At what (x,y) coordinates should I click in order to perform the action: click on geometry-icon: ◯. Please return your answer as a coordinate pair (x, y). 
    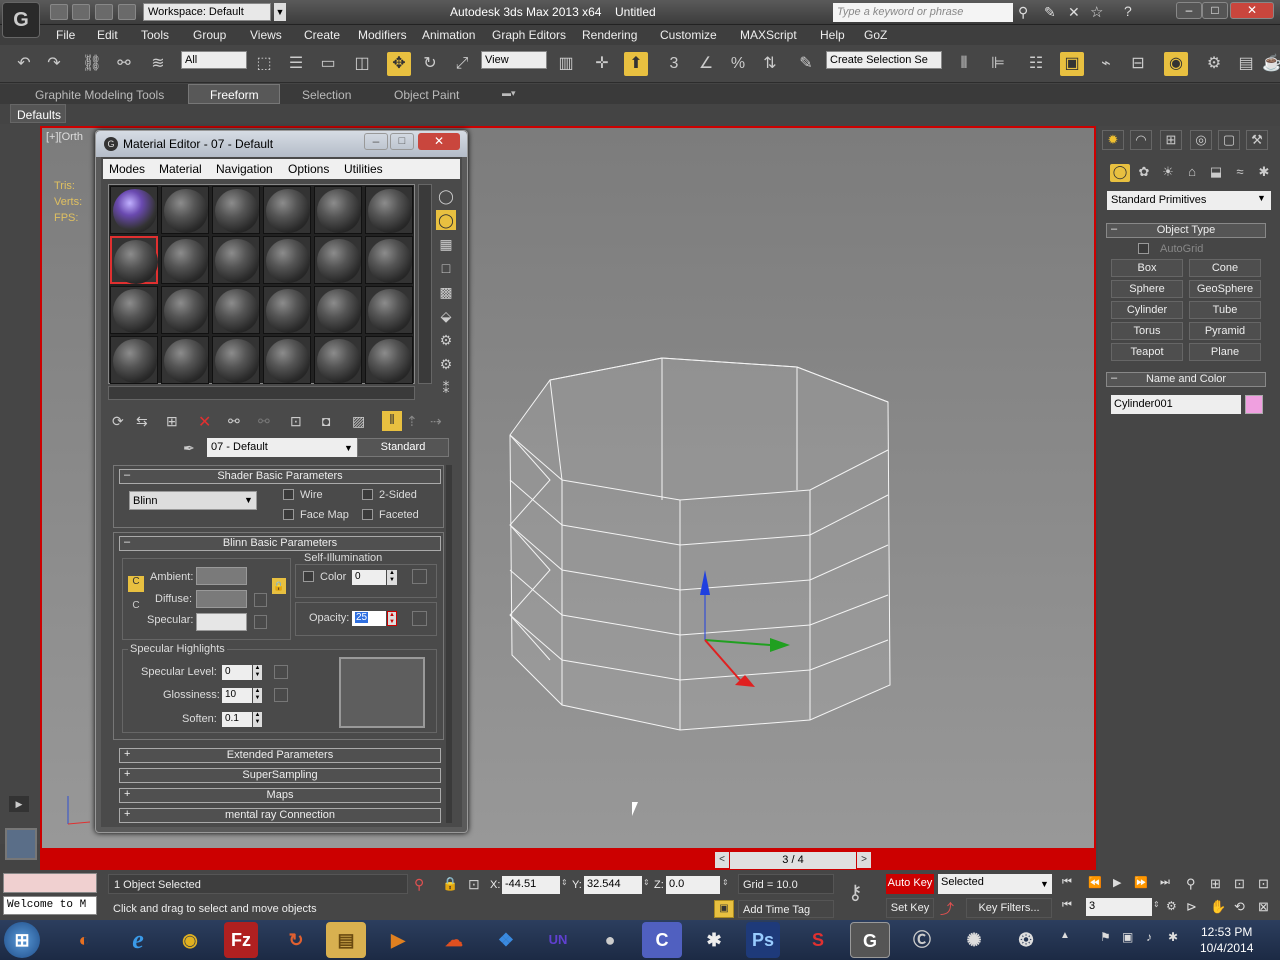
    Looking at the image, I should click on (1120, 173).